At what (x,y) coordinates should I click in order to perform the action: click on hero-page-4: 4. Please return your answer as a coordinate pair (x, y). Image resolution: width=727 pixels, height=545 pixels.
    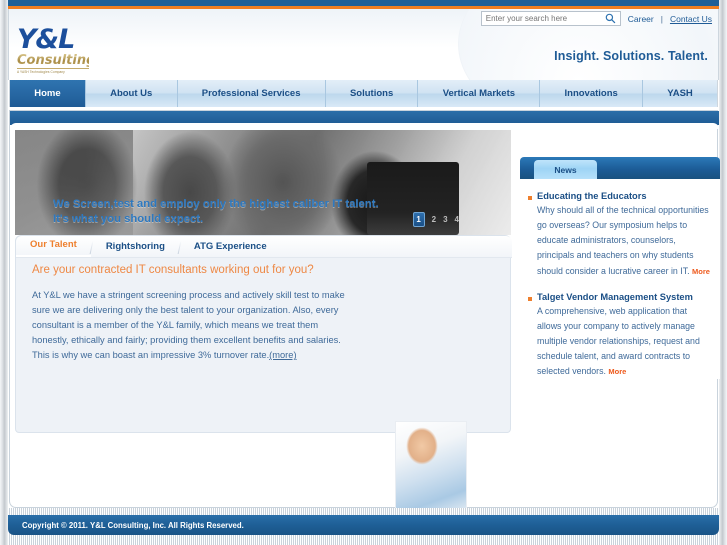
    Looking at the image, I should click on (457, 219).